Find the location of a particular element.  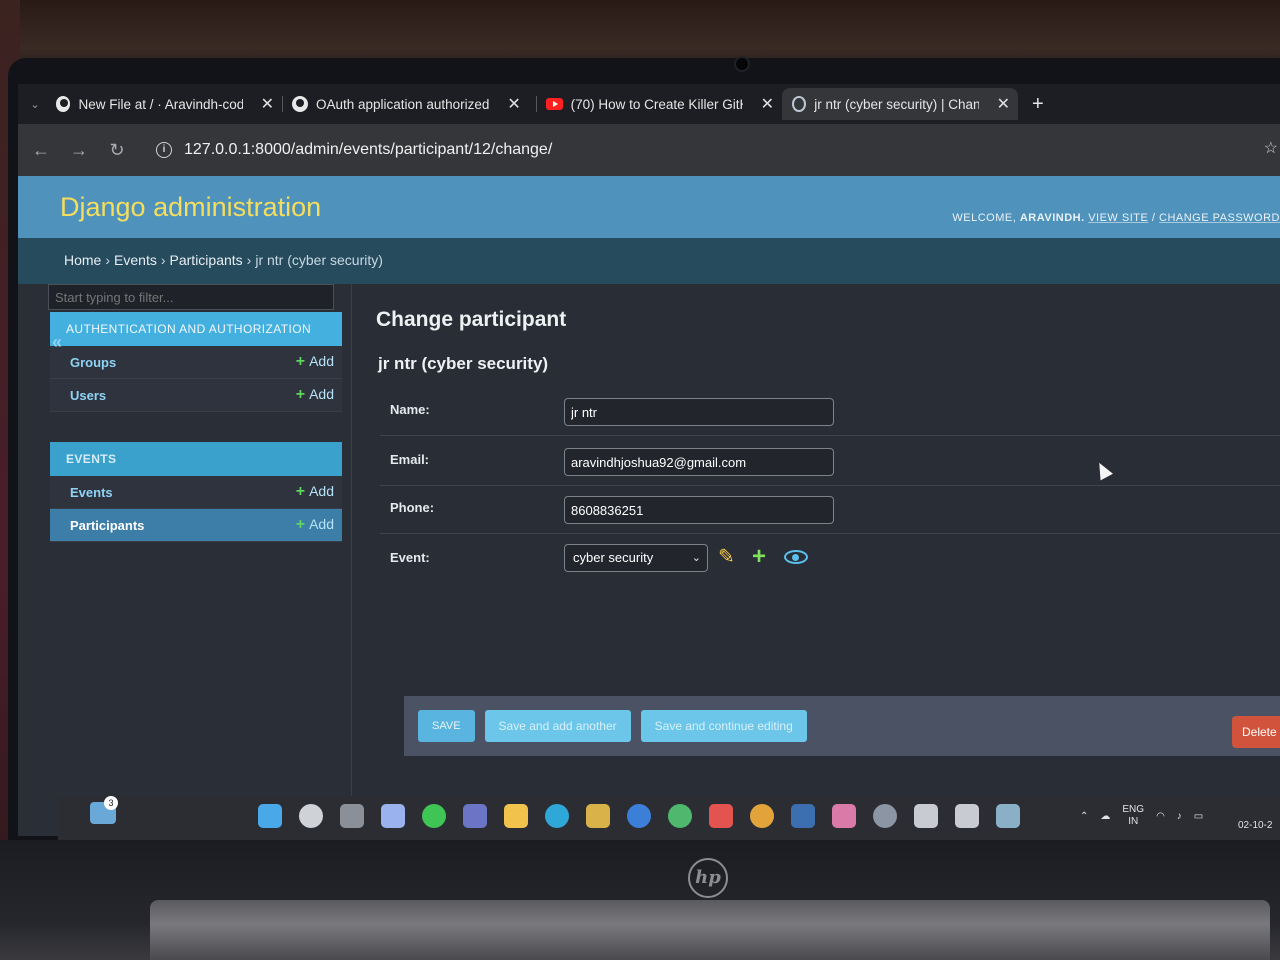

sidebar-item-participants: Participants + Add is located at coordinates (196, 525).